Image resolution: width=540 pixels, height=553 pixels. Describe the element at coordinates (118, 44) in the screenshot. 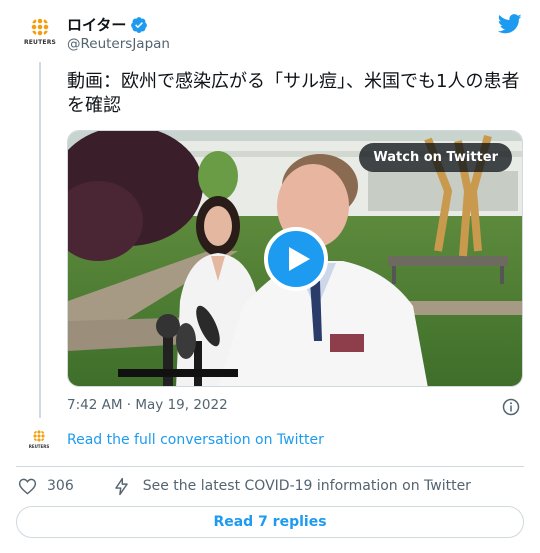

I see `author-handle: @ReutersJapan` at that location.